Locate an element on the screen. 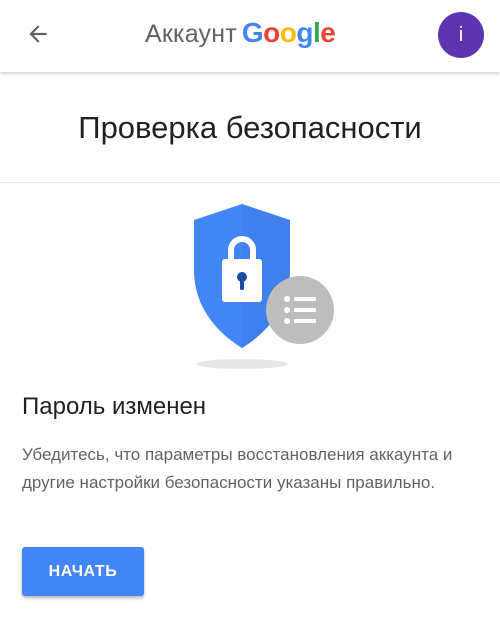 Image resolution: width=500 pixels, height=643 pixels. google-letter: e is located at coordinates (328, 32).